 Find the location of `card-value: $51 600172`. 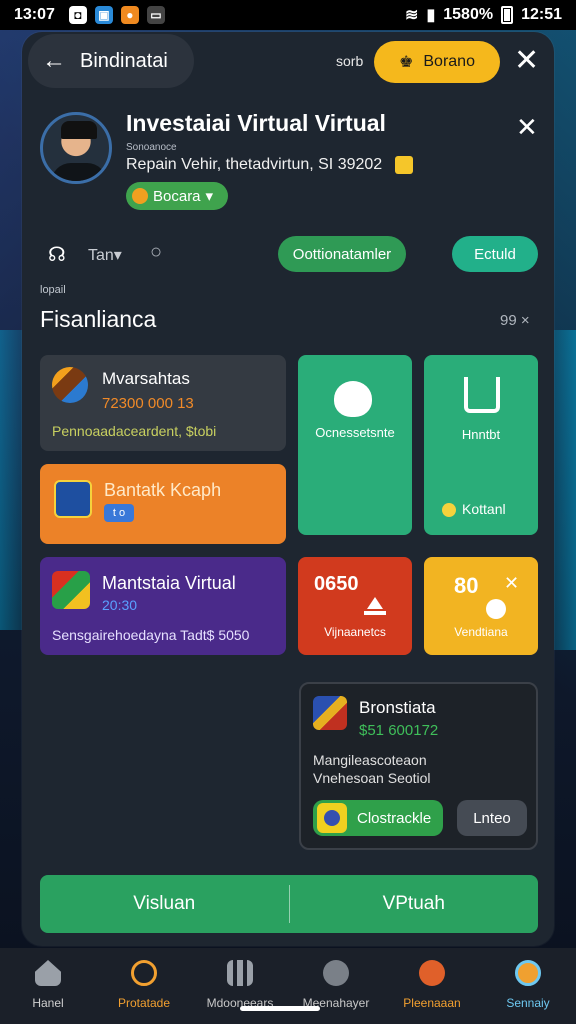

card-value: $51 600172 is located at coordinates (399, 730).